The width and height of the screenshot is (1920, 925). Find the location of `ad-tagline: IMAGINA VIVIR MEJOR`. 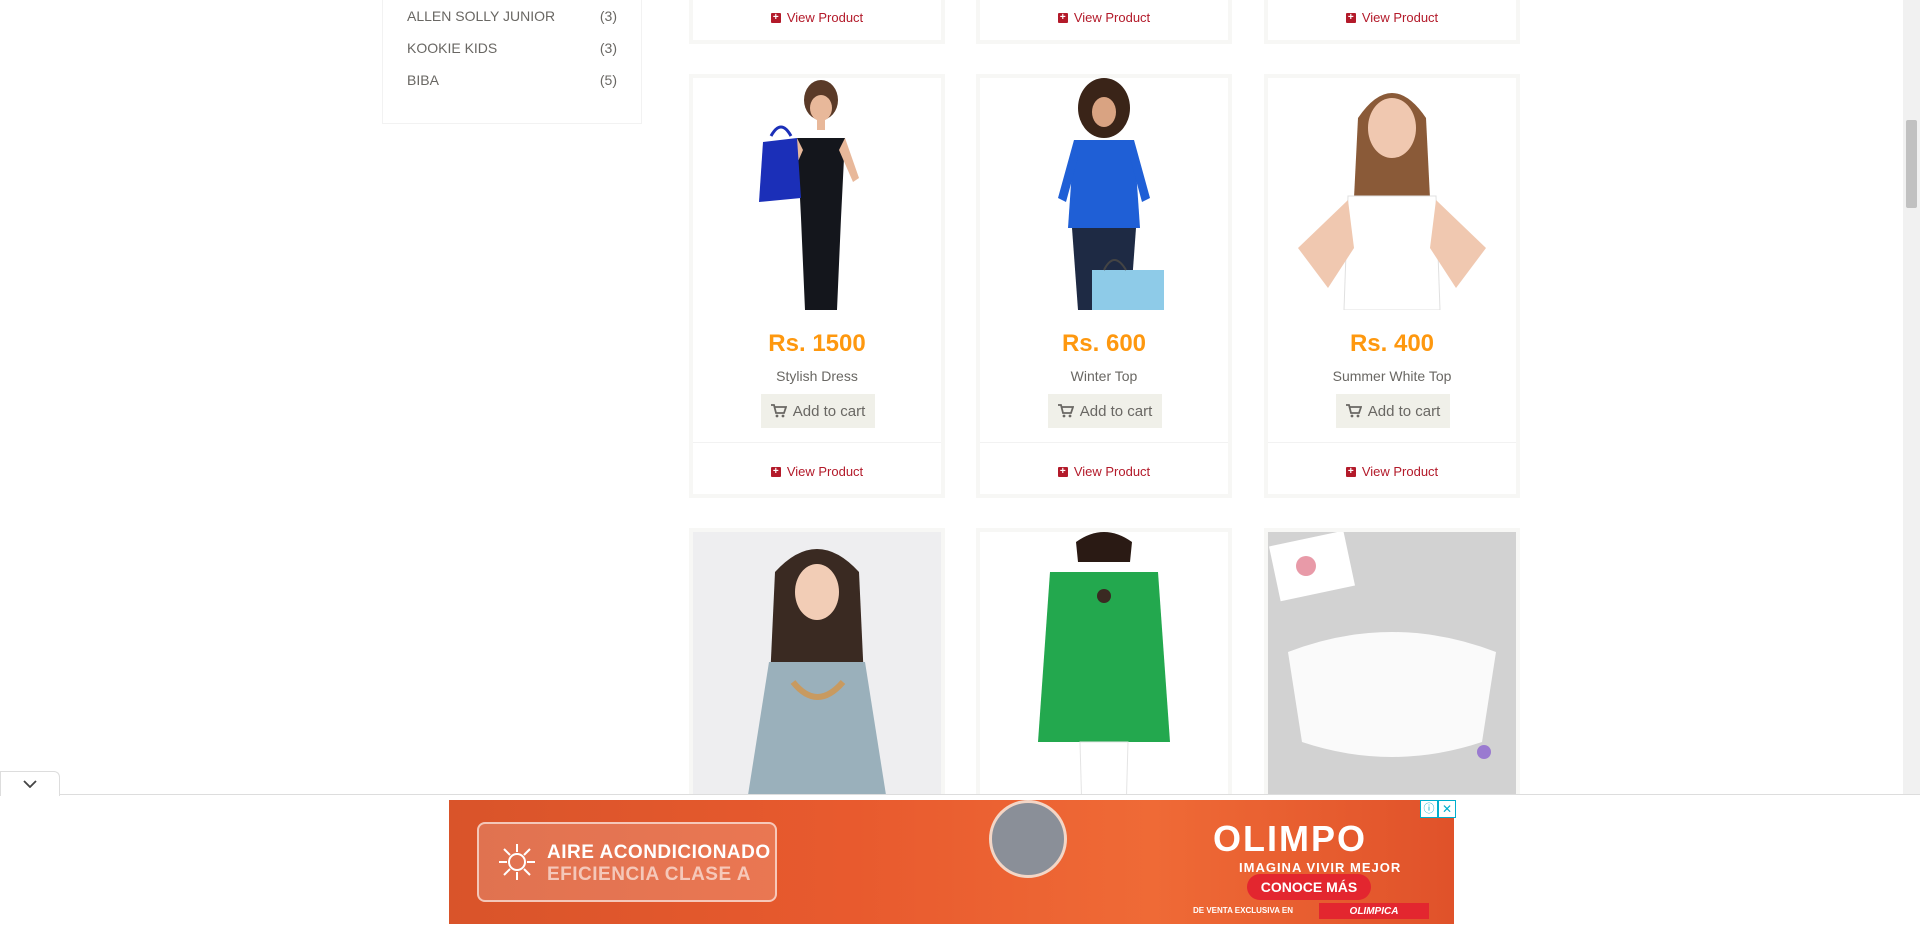

ad-tagline: IMAGINA VIVIR MEJOR is located at coordinates (1320, 867).